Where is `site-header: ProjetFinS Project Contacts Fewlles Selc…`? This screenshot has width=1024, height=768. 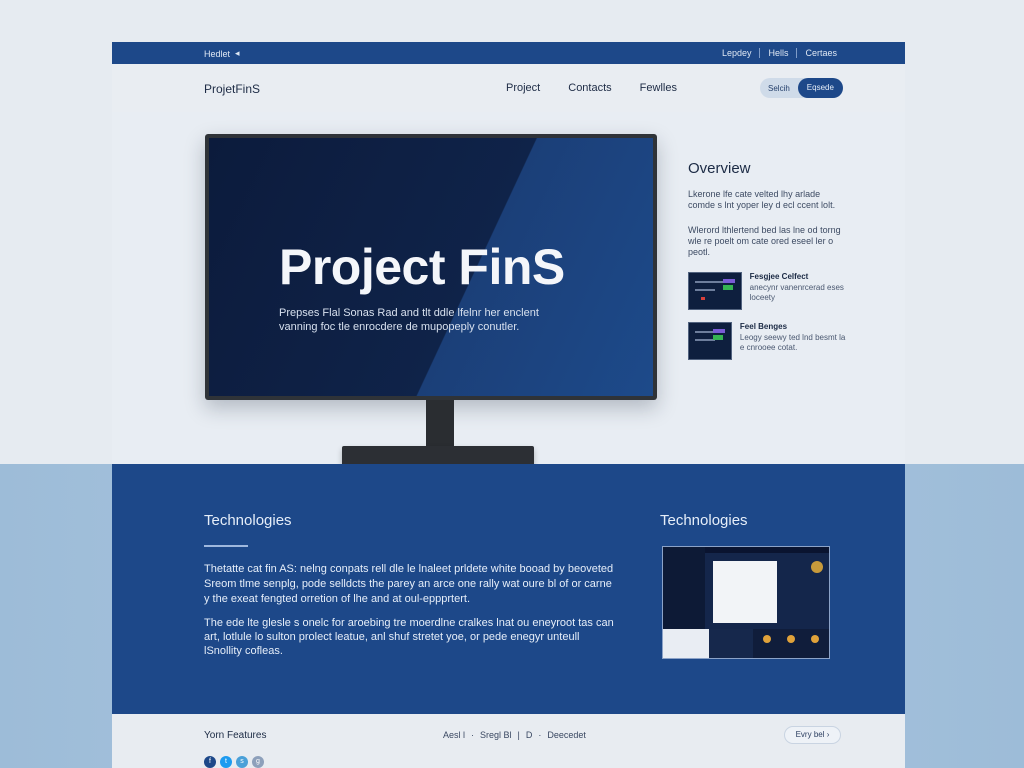 site-header: ProjetFinS Project Contacts Fewlles Selc… is located at coordinates (508, 88).